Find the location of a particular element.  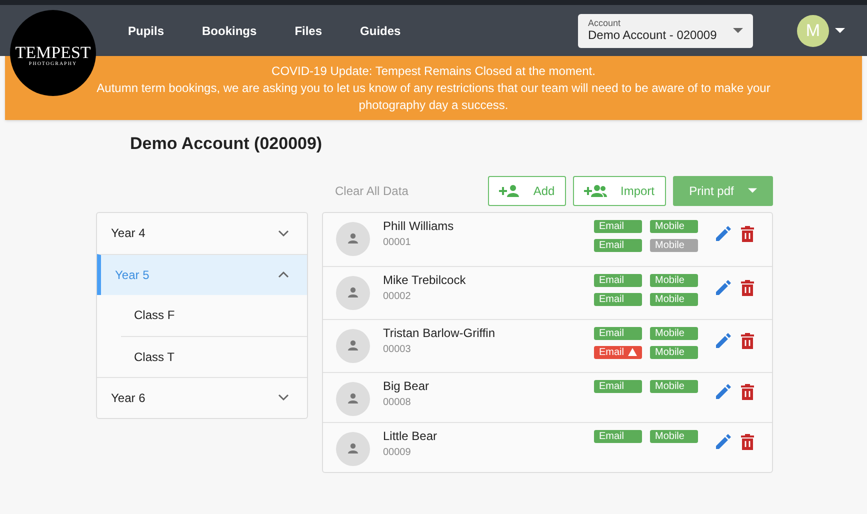

nav-link: Pupils is located at coordinates (146, 31).